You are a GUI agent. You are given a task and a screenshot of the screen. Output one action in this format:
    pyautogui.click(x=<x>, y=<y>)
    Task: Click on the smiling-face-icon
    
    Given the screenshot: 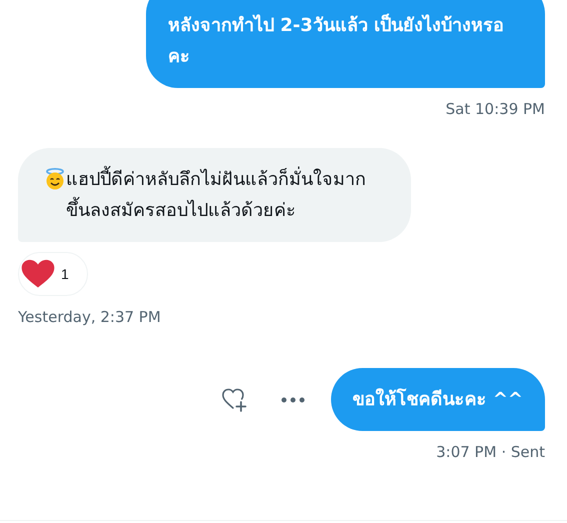 What is the action you would take?
    pyautogui.click(x=55, y=179)
    